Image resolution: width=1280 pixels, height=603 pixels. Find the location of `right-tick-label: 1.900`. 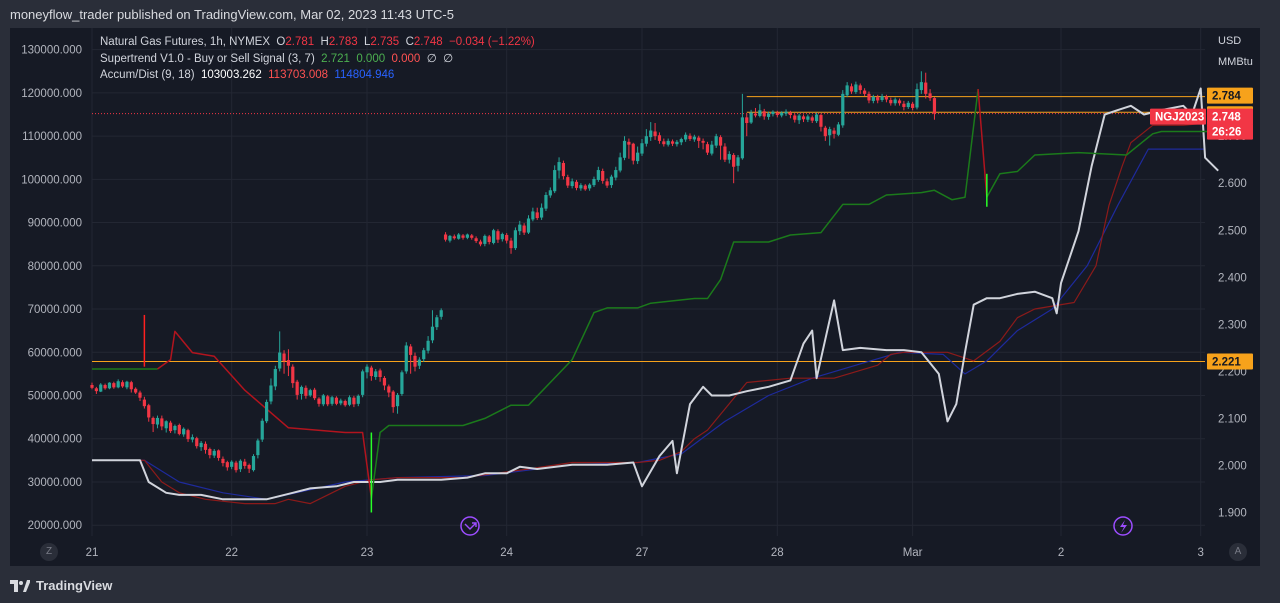

right-tick-label: 1.900 is located at coordinates (1232, 513).